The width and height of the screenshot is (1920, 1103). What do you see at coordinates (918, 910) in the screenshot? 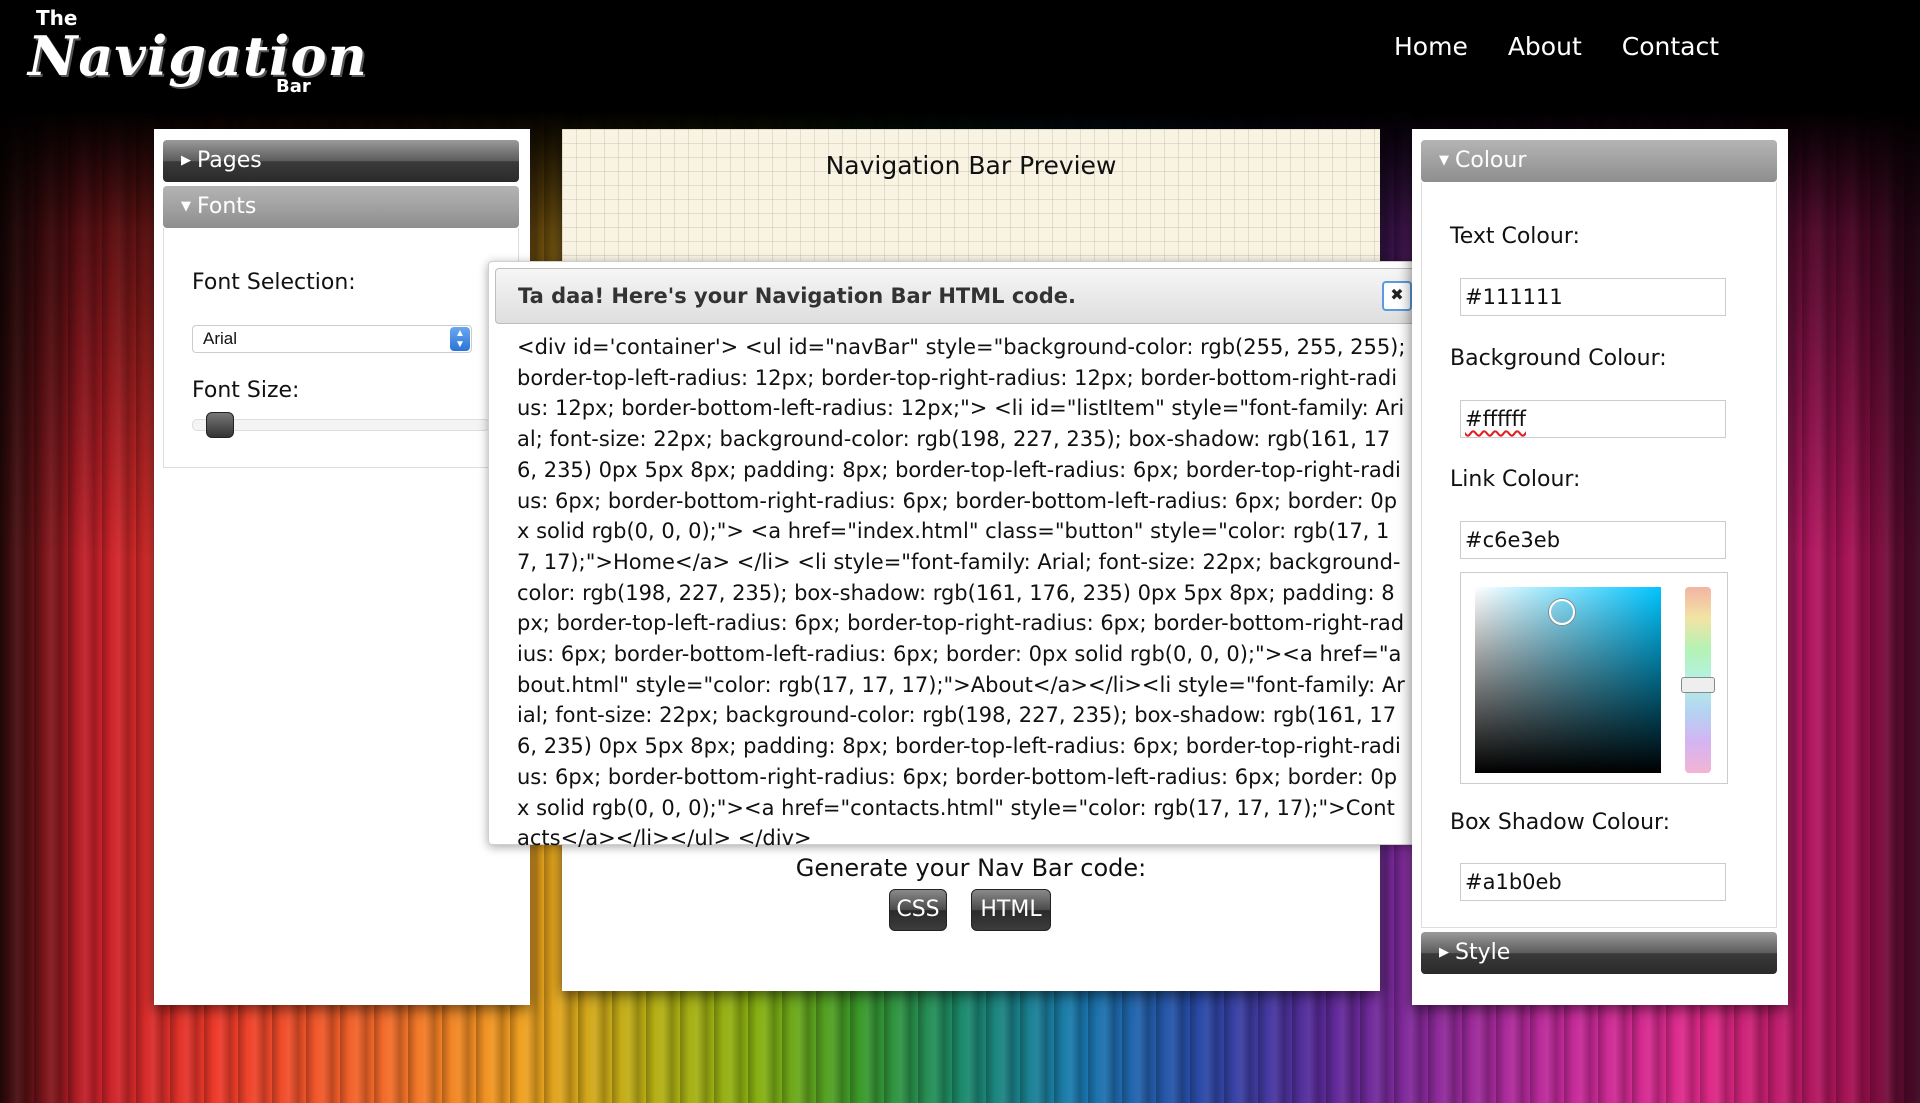
I see `css-button: CSS` at bounding box center [918, 910].